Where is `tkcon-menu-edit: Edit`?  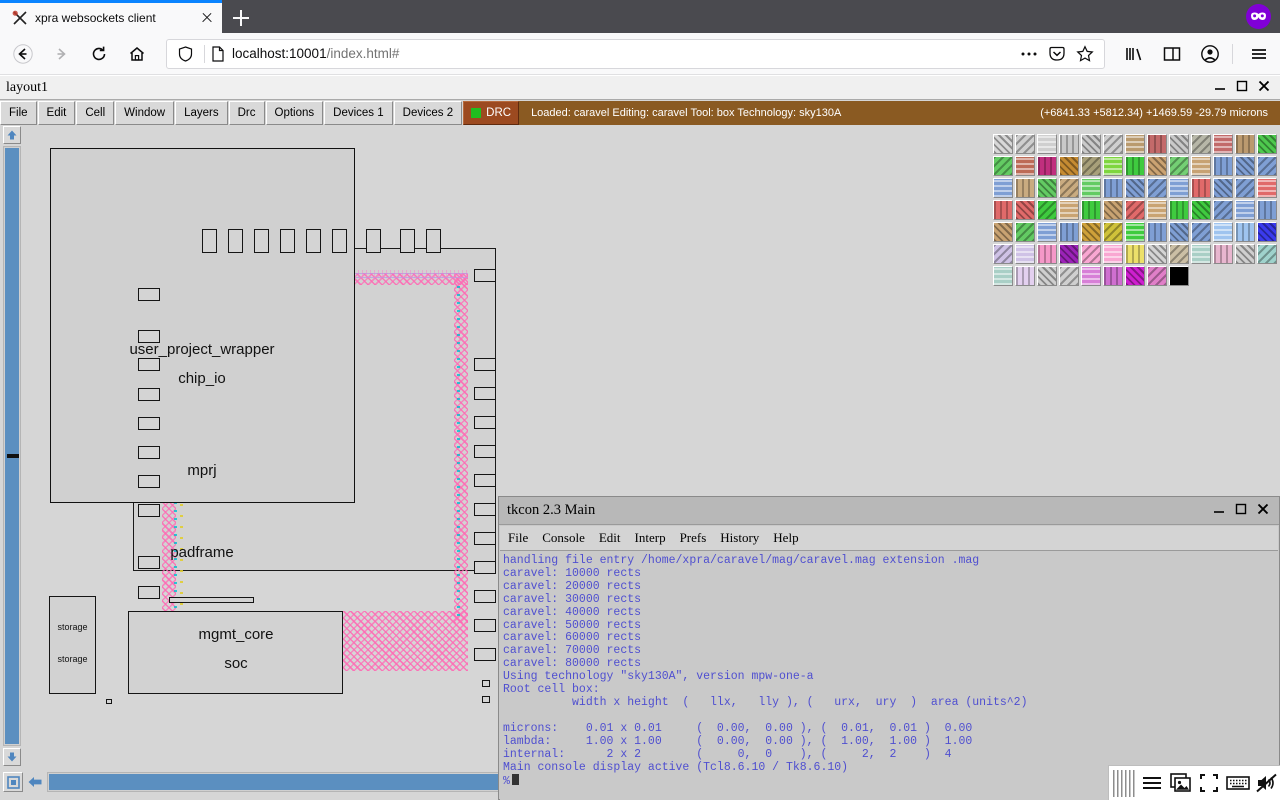
tkcon-menu-edit: Edit is located at coordinates (610, 538).